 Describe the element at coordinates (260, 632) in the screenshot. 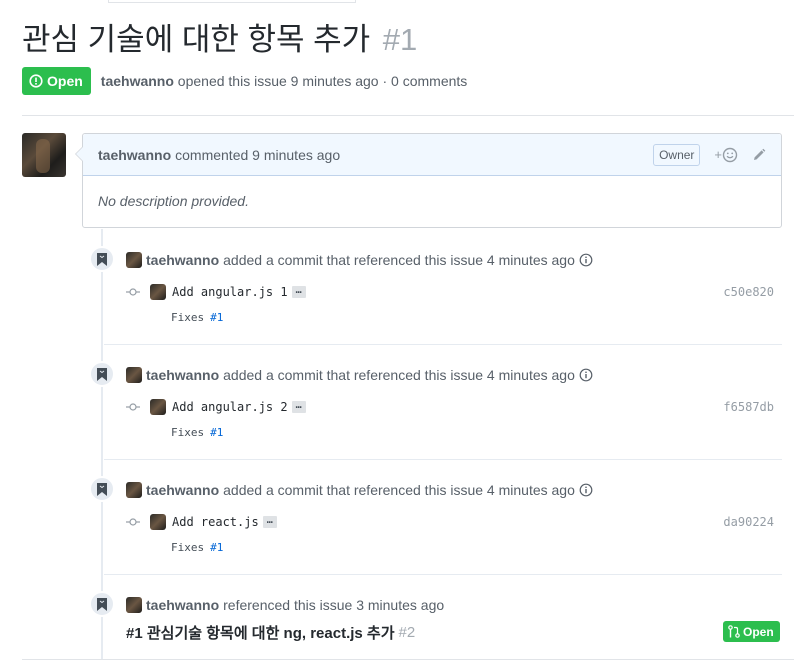

I see `referenced-issue-link: #1 관심기술 항목에 대한 ng, react.js 추가` at that location.